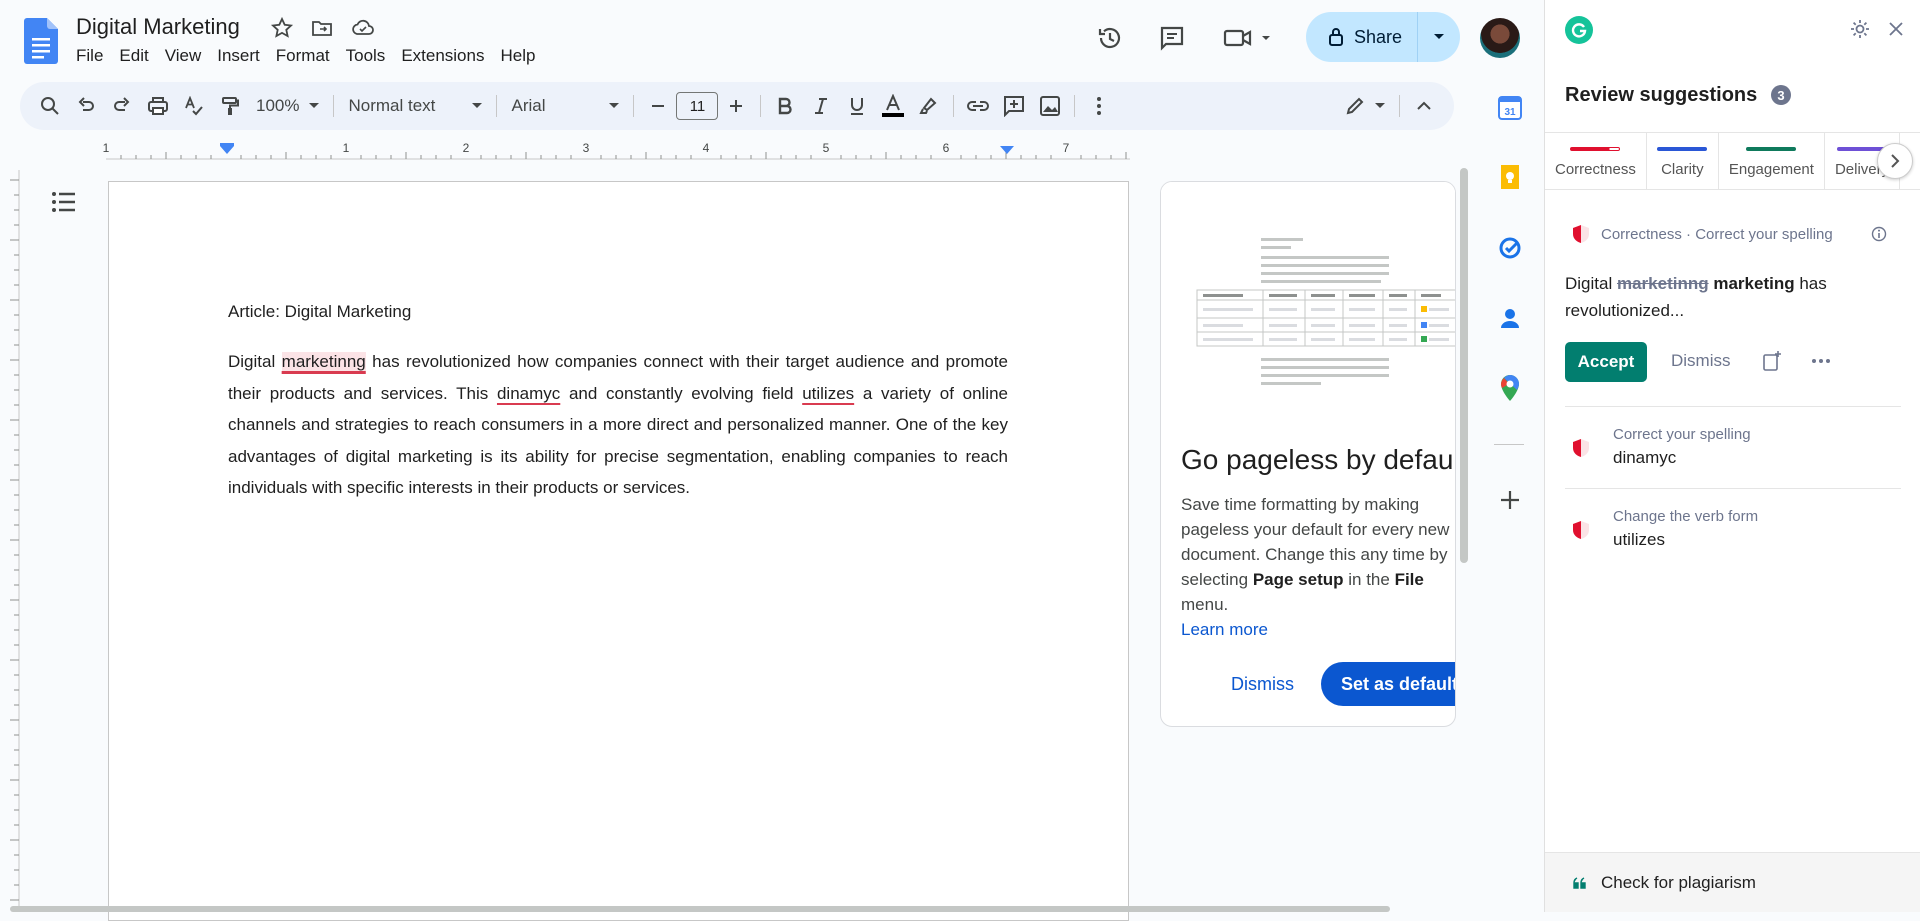  Describe the element at coordinates (1510, 318) in the screenshot. I see `contacts-icon` at that location.